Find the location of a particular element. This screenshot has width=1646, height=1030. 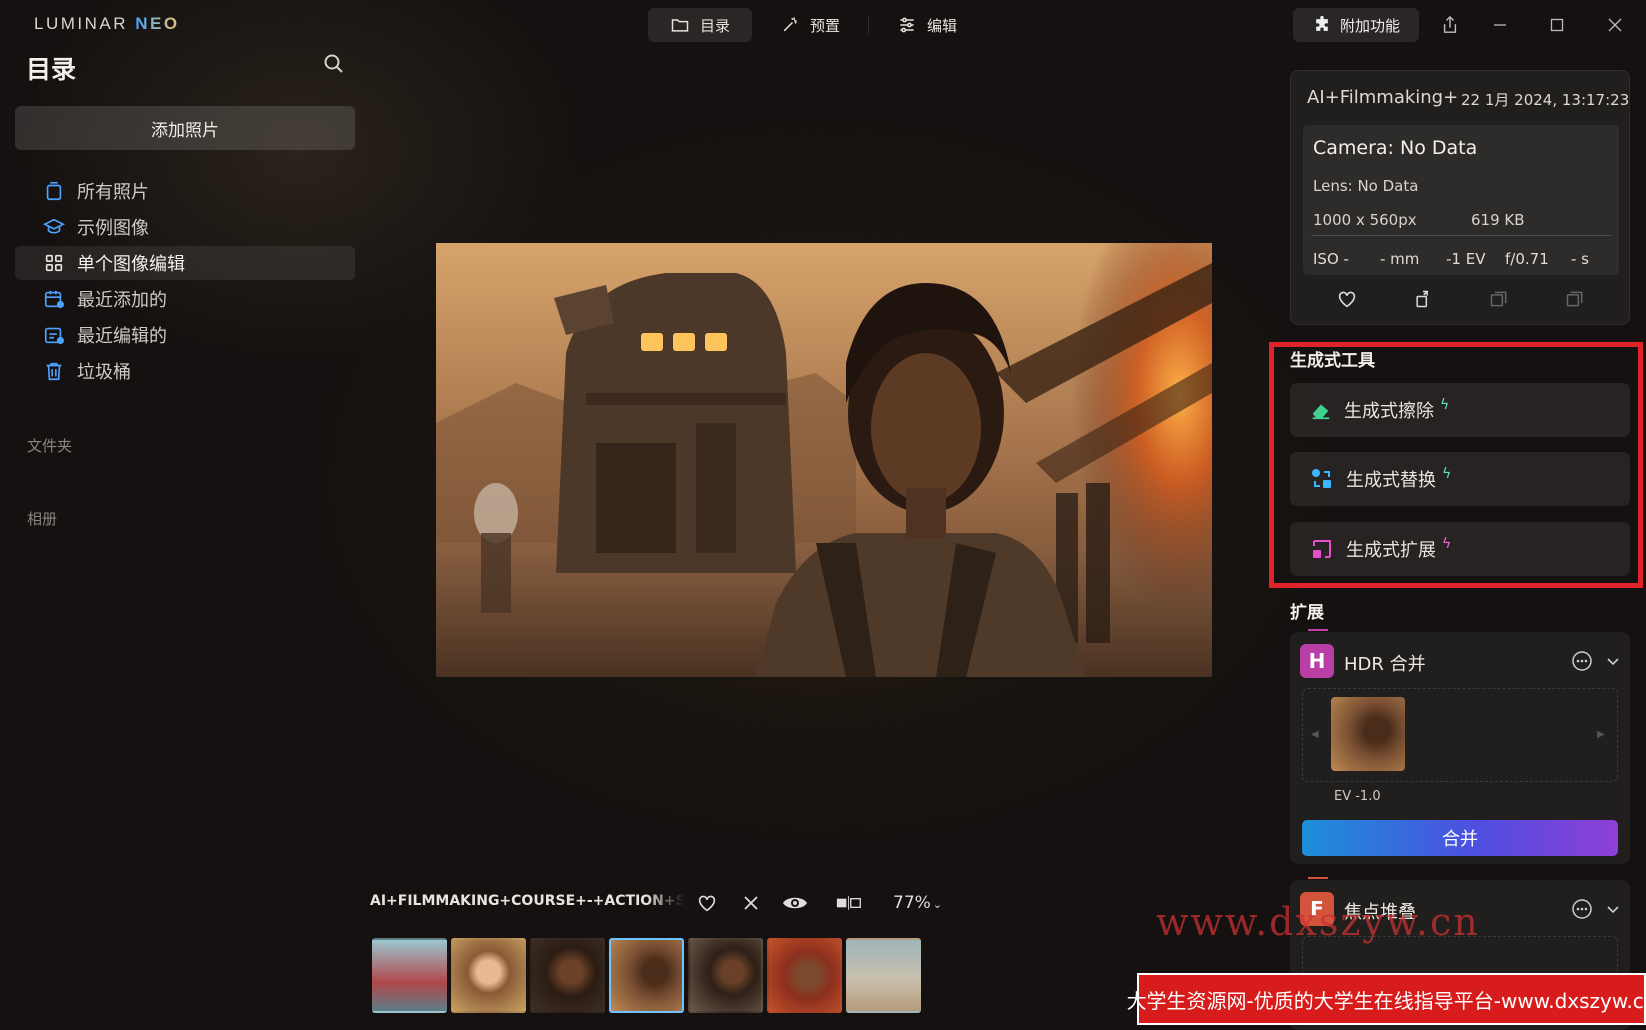

rotate-button is located at coordinates (1423, 299).